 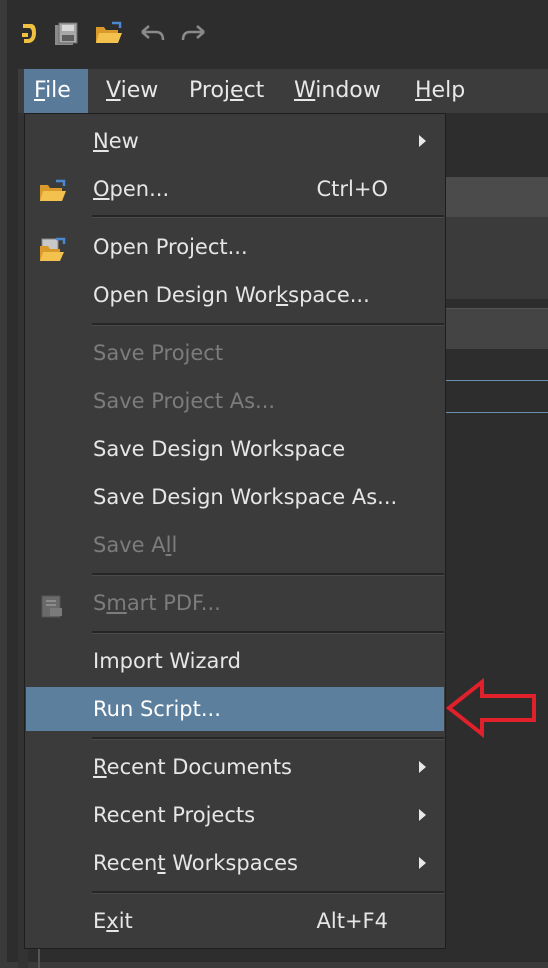 What do you see at coordinates (40, 90) in the screenshot?
I see `menu-file-mnemonic: F` at bounding box center [40, 90].